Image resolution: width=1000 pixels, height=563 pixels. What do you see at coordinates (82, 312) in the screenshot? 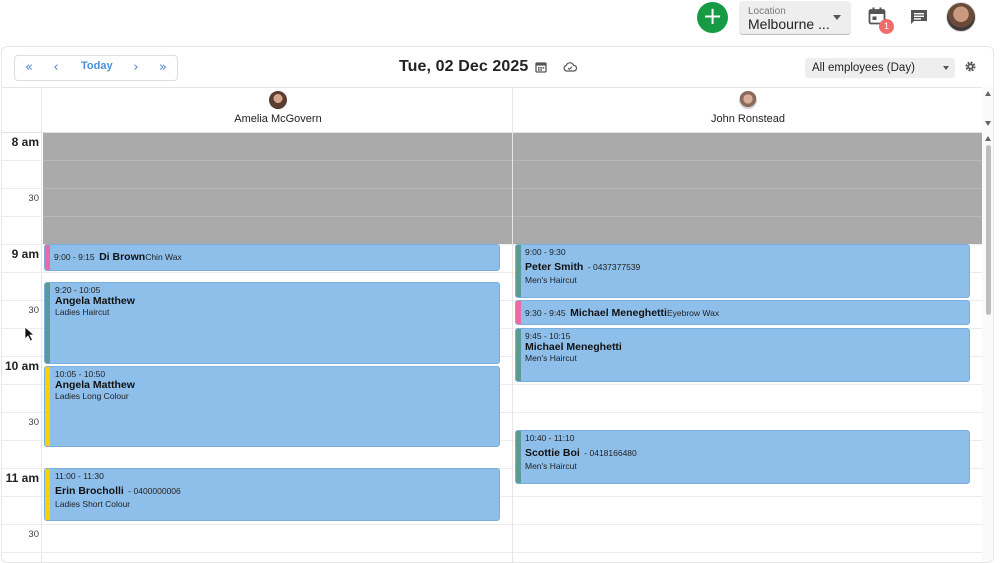
I see `appointment-service: Ladies Haircut` at bounding box center [82, 312].